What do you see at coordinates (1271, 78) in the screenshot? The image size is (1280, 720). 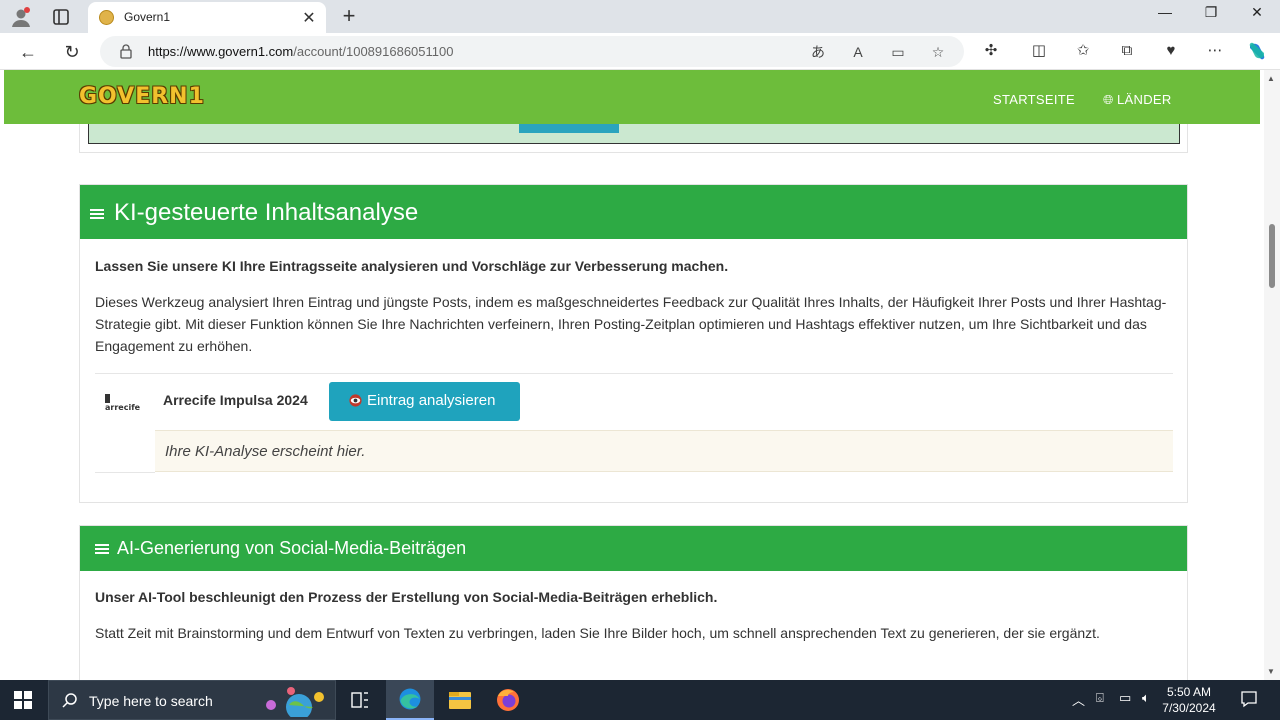 I see `scroll-up-icon: ▲` at bounding box center [1271, 78].